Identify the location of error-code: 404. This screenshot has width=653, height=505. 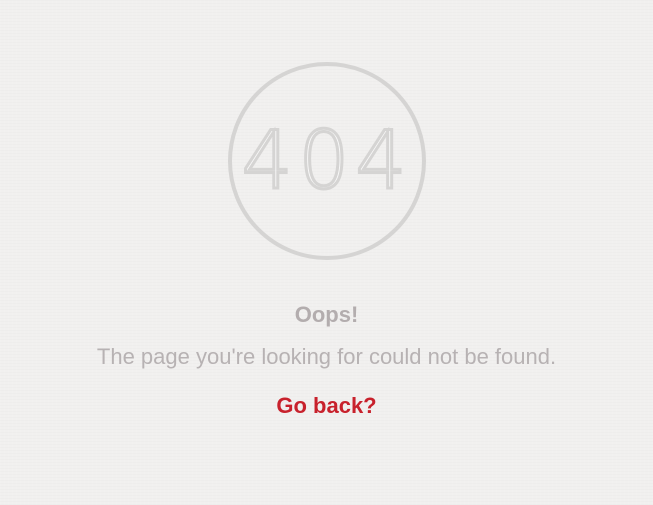
(326, 161).